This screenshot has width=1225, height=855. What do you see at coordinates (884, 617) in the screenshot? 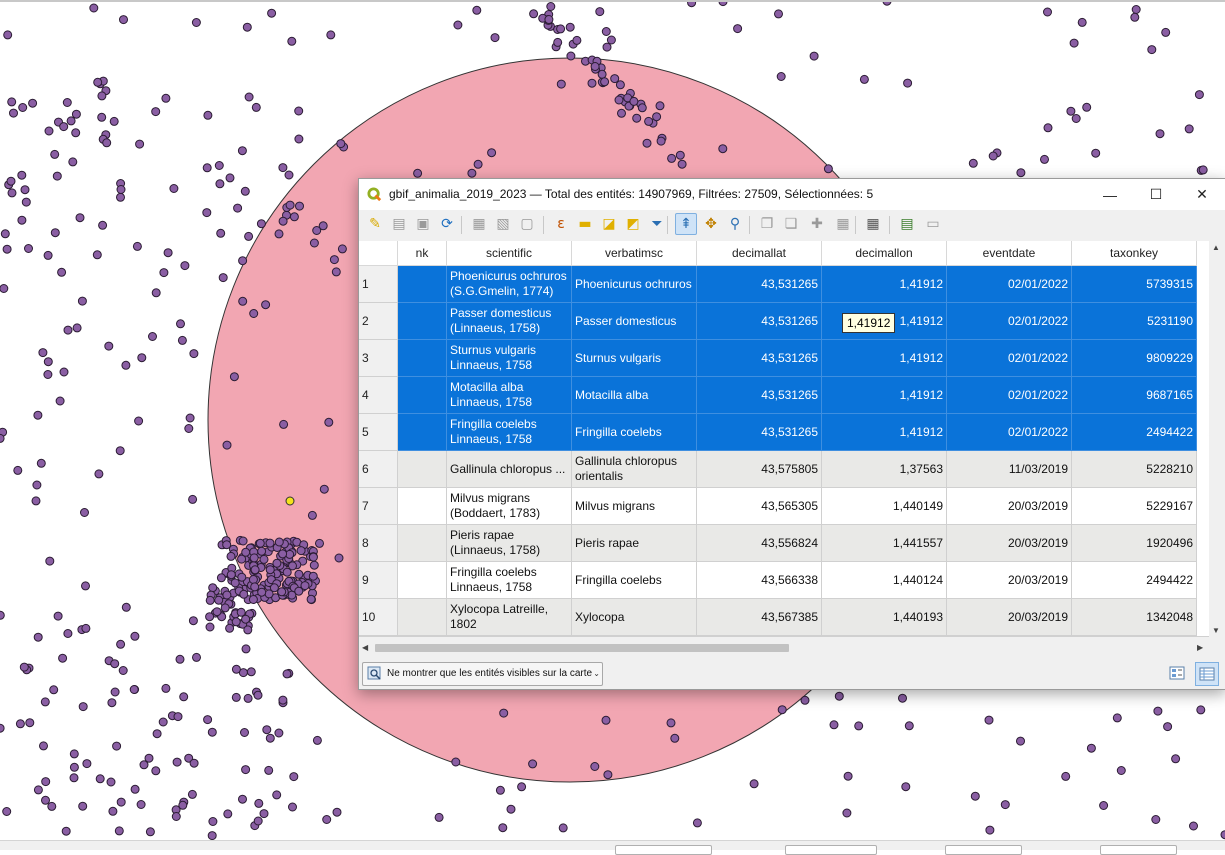
I see `cell-decimallon: 1,440193` at bounding box center [884, 617].